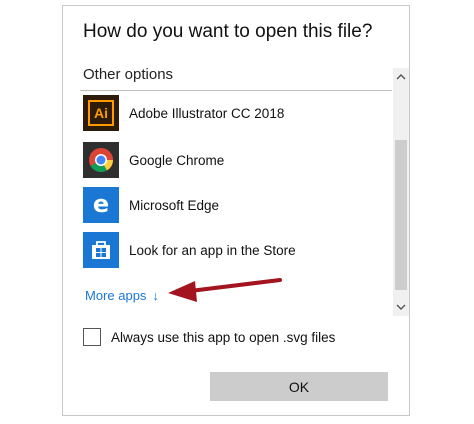 This screenshot has width=474, height=424. Describe the element at coordinates (228, 31) in the screenshot. I see `dialog-title: How do you want to open this file?` at that location.